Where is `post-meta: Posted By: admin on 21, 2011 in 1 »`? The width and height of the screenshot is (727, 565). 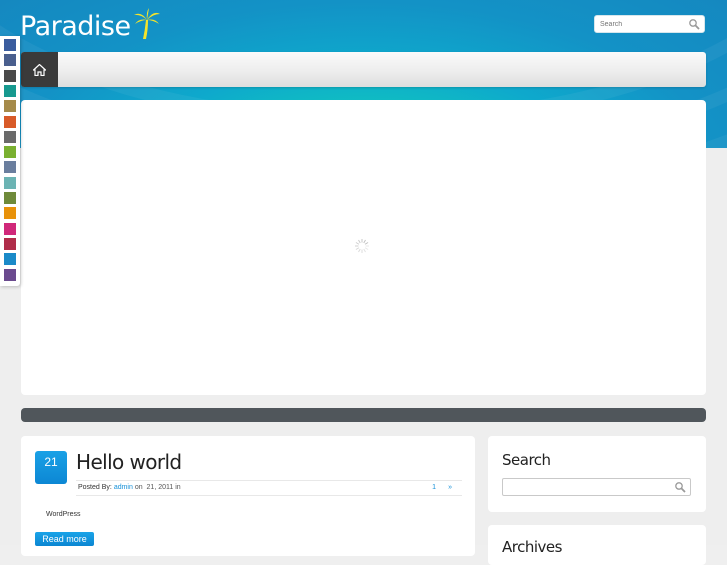 post-meta: Posted By: admin on 21, 2011 in 1 » is located at coordinates (269, 488).